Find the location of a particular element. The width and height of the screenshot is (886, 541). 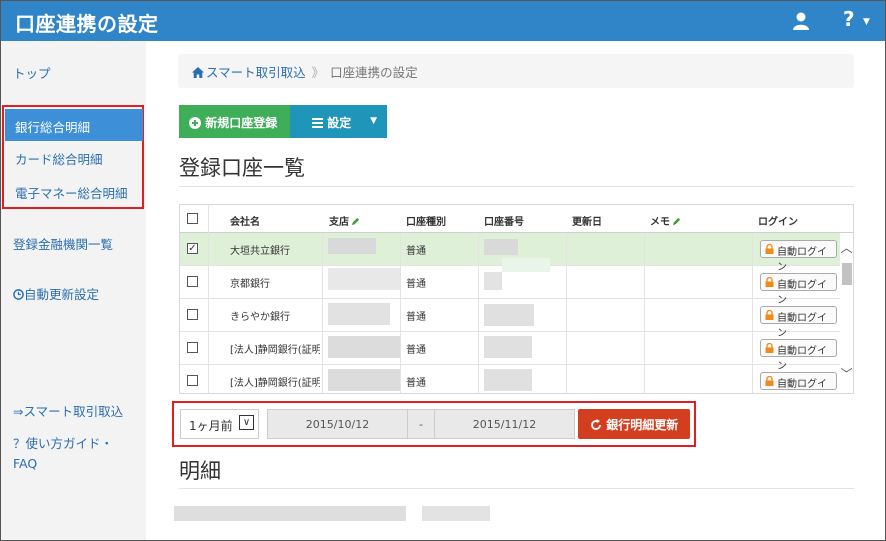

header-branch: 支店 is located at coordinates (344, 219).